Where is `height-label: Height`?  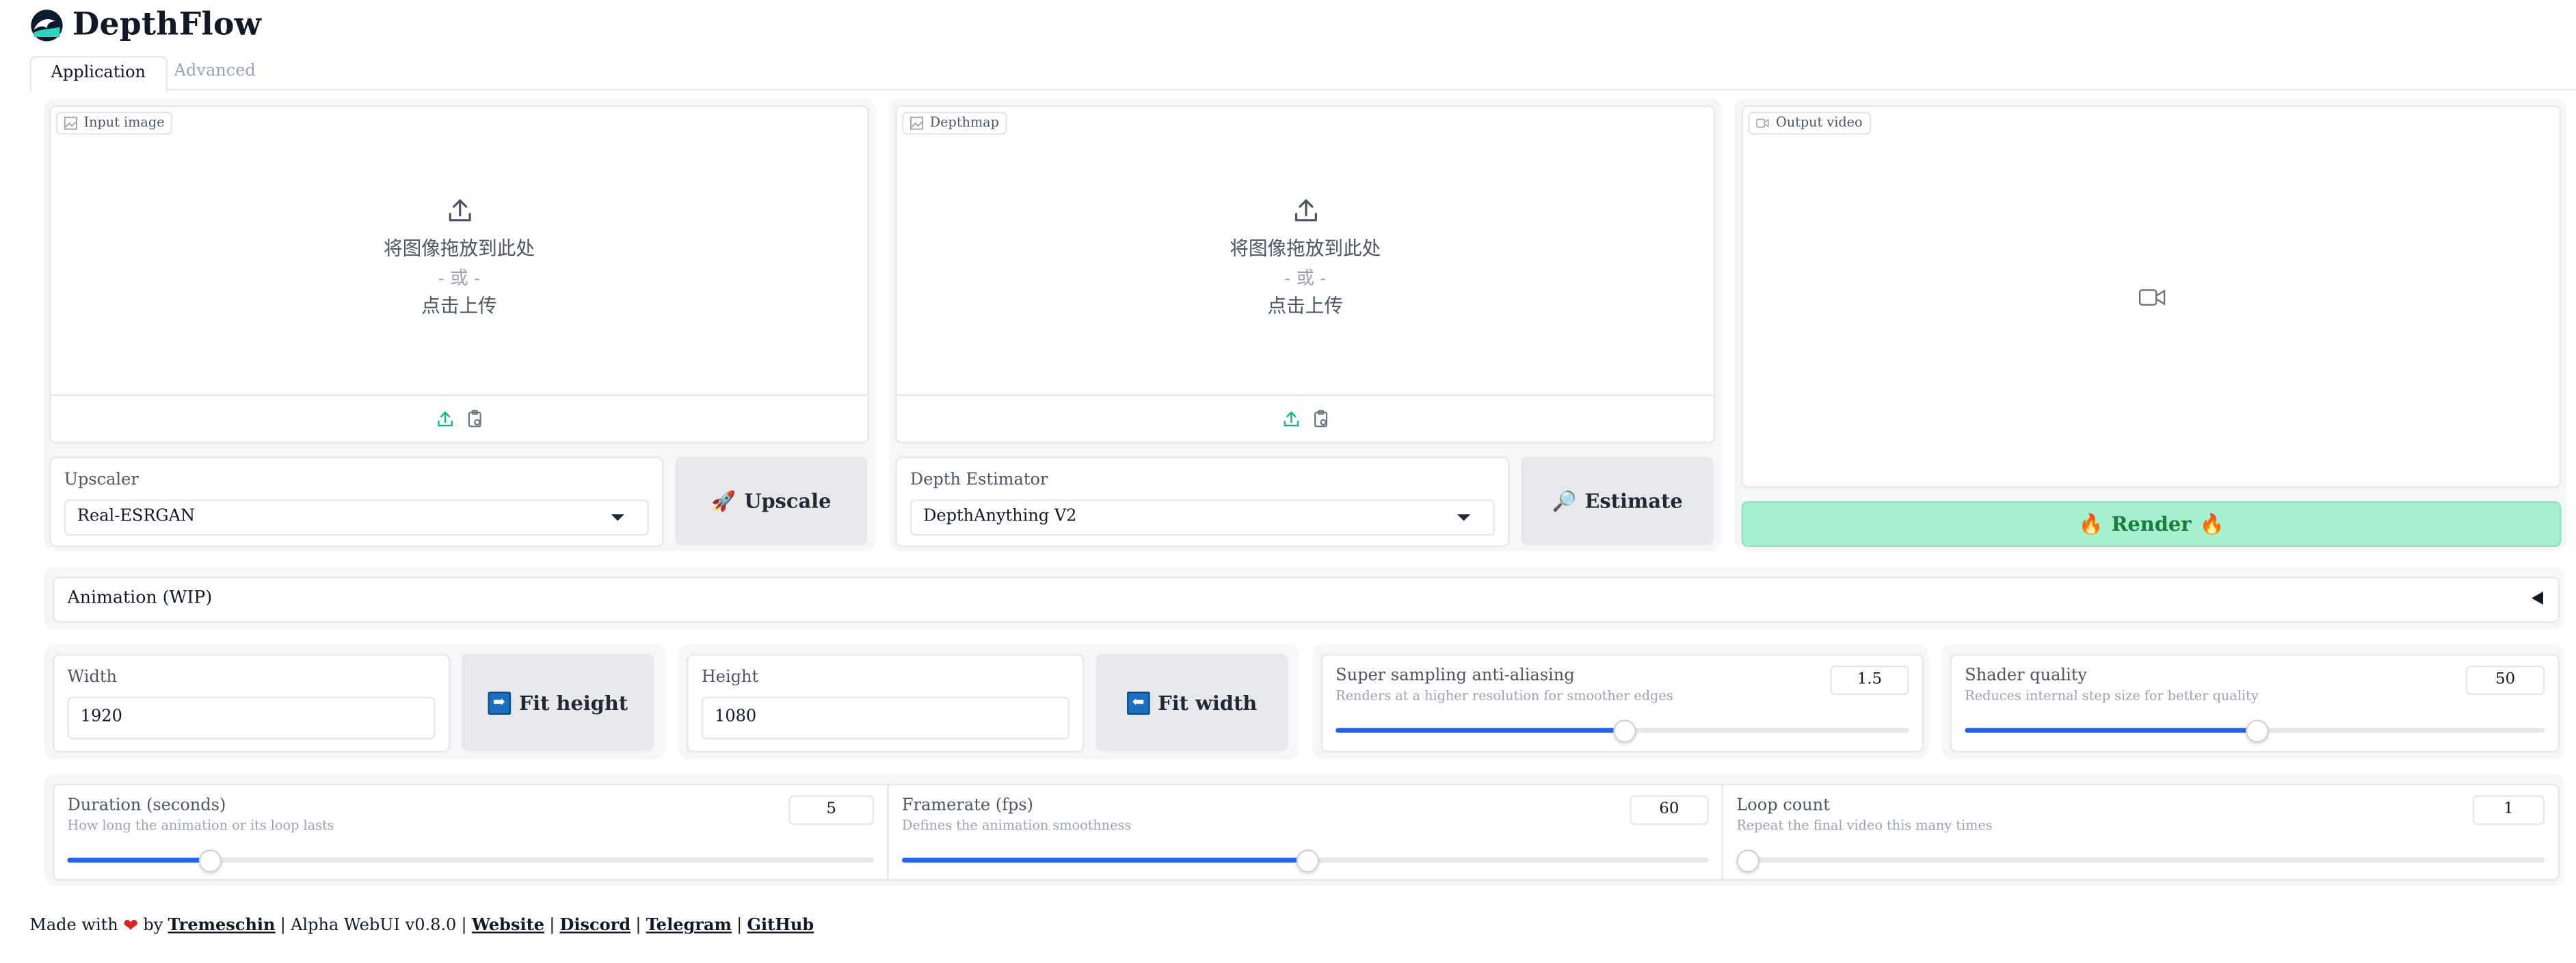 height-label: Height is located at coordinates (730, 677).